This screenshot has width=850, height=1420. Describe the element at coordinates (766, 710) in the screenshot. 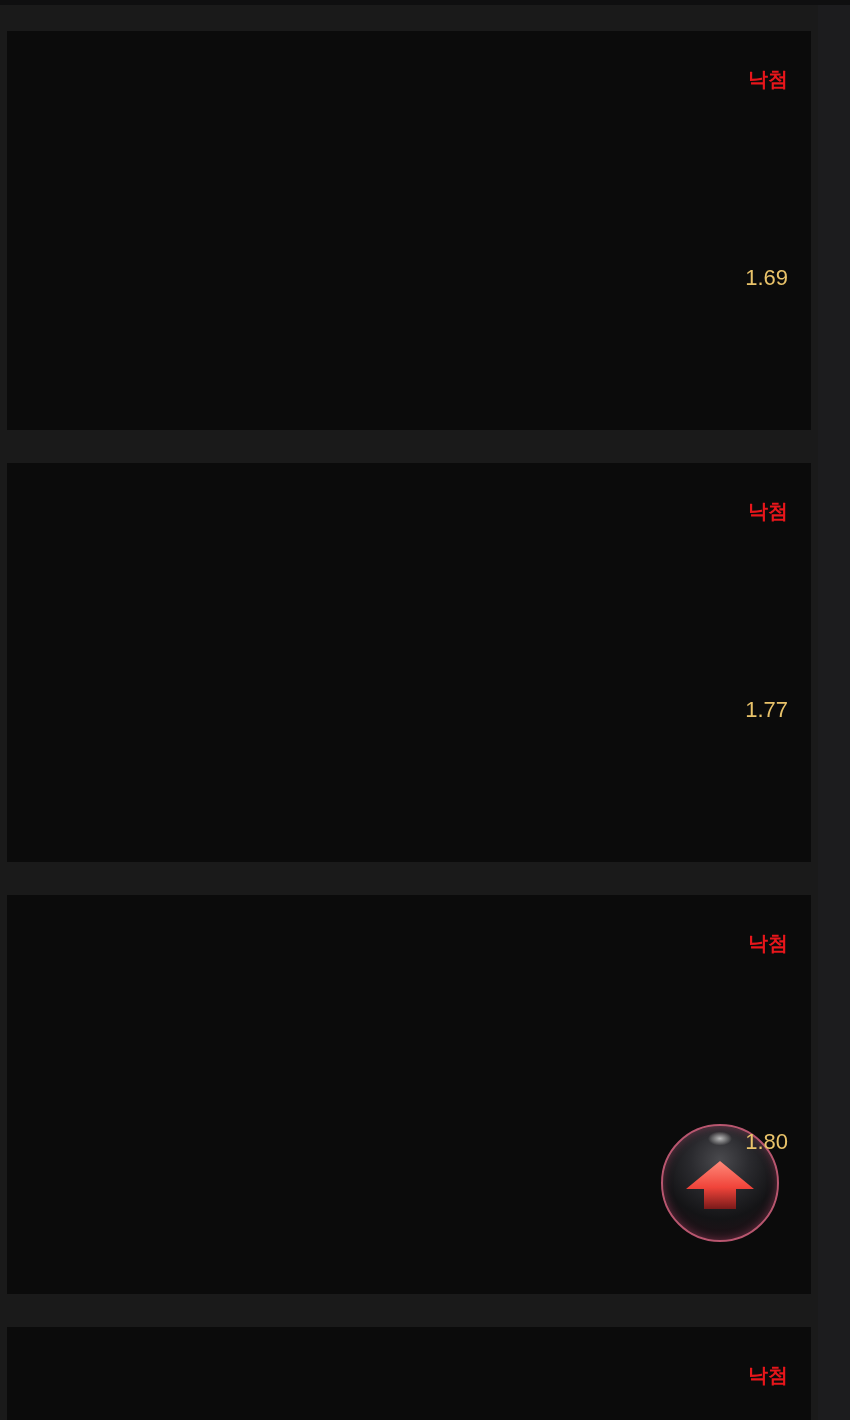

I see `odds-value: 1.77` at that location.